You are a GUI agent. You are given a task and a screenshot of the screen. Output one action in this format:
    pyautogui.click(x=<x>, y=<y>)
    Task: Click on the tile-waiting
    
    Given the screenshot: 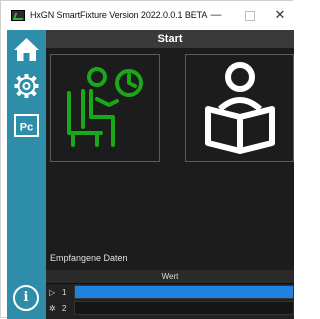 What is the action you would take?
    pyautogui.click(x=105, y=108)
    